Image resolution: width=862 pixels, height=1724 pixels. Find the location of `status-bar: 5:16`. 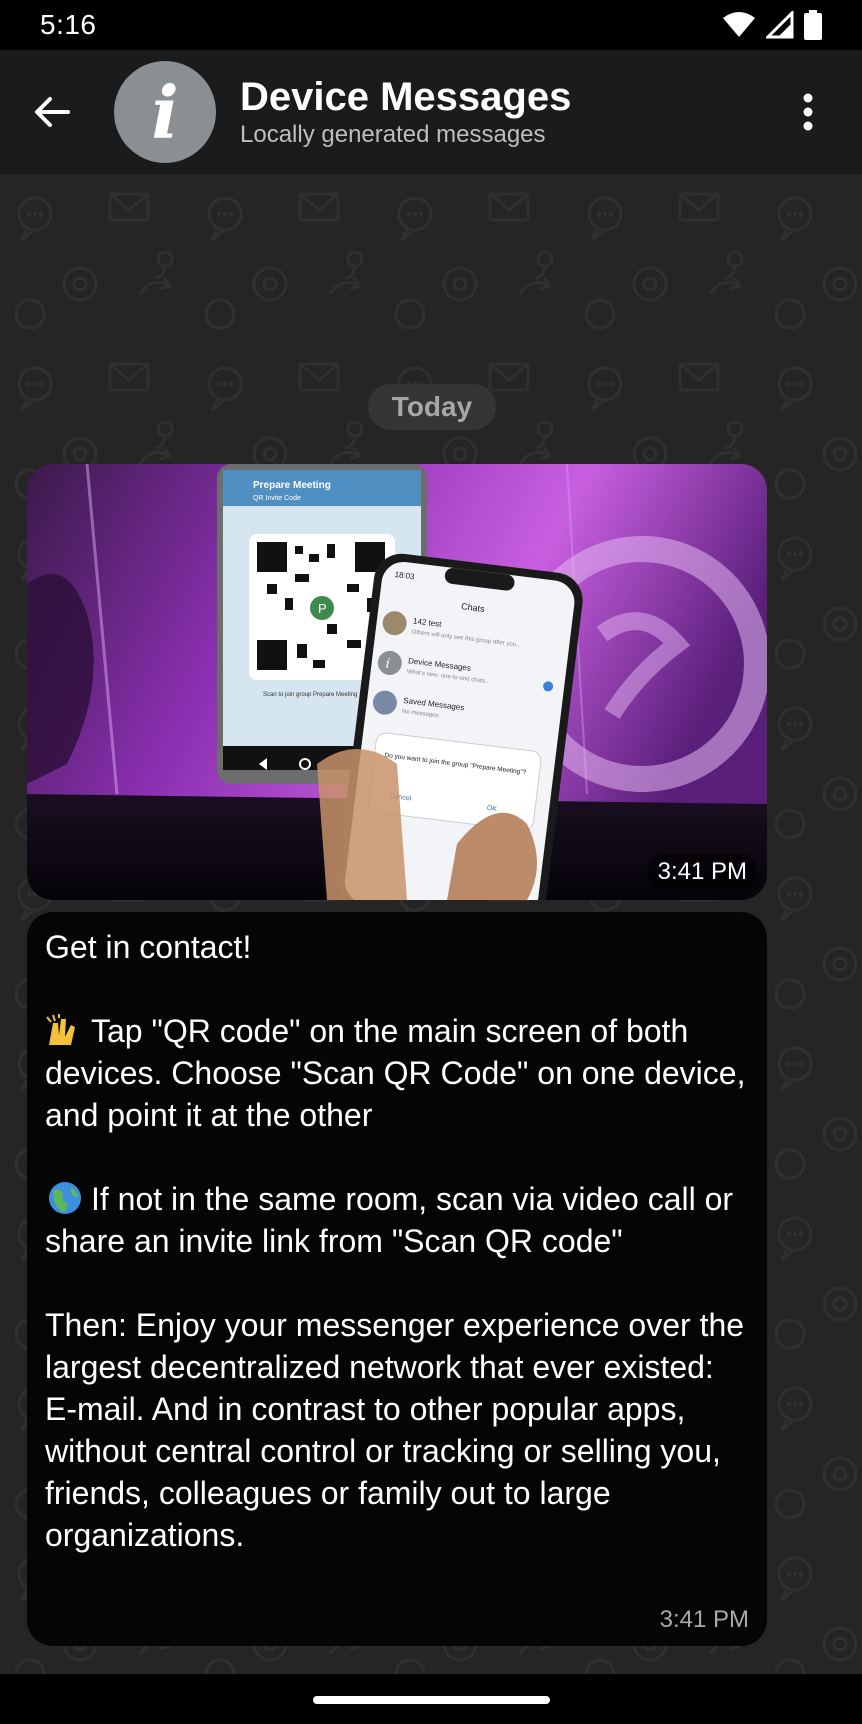

status-bar: 5:16 is located at coordinates (431, 25).